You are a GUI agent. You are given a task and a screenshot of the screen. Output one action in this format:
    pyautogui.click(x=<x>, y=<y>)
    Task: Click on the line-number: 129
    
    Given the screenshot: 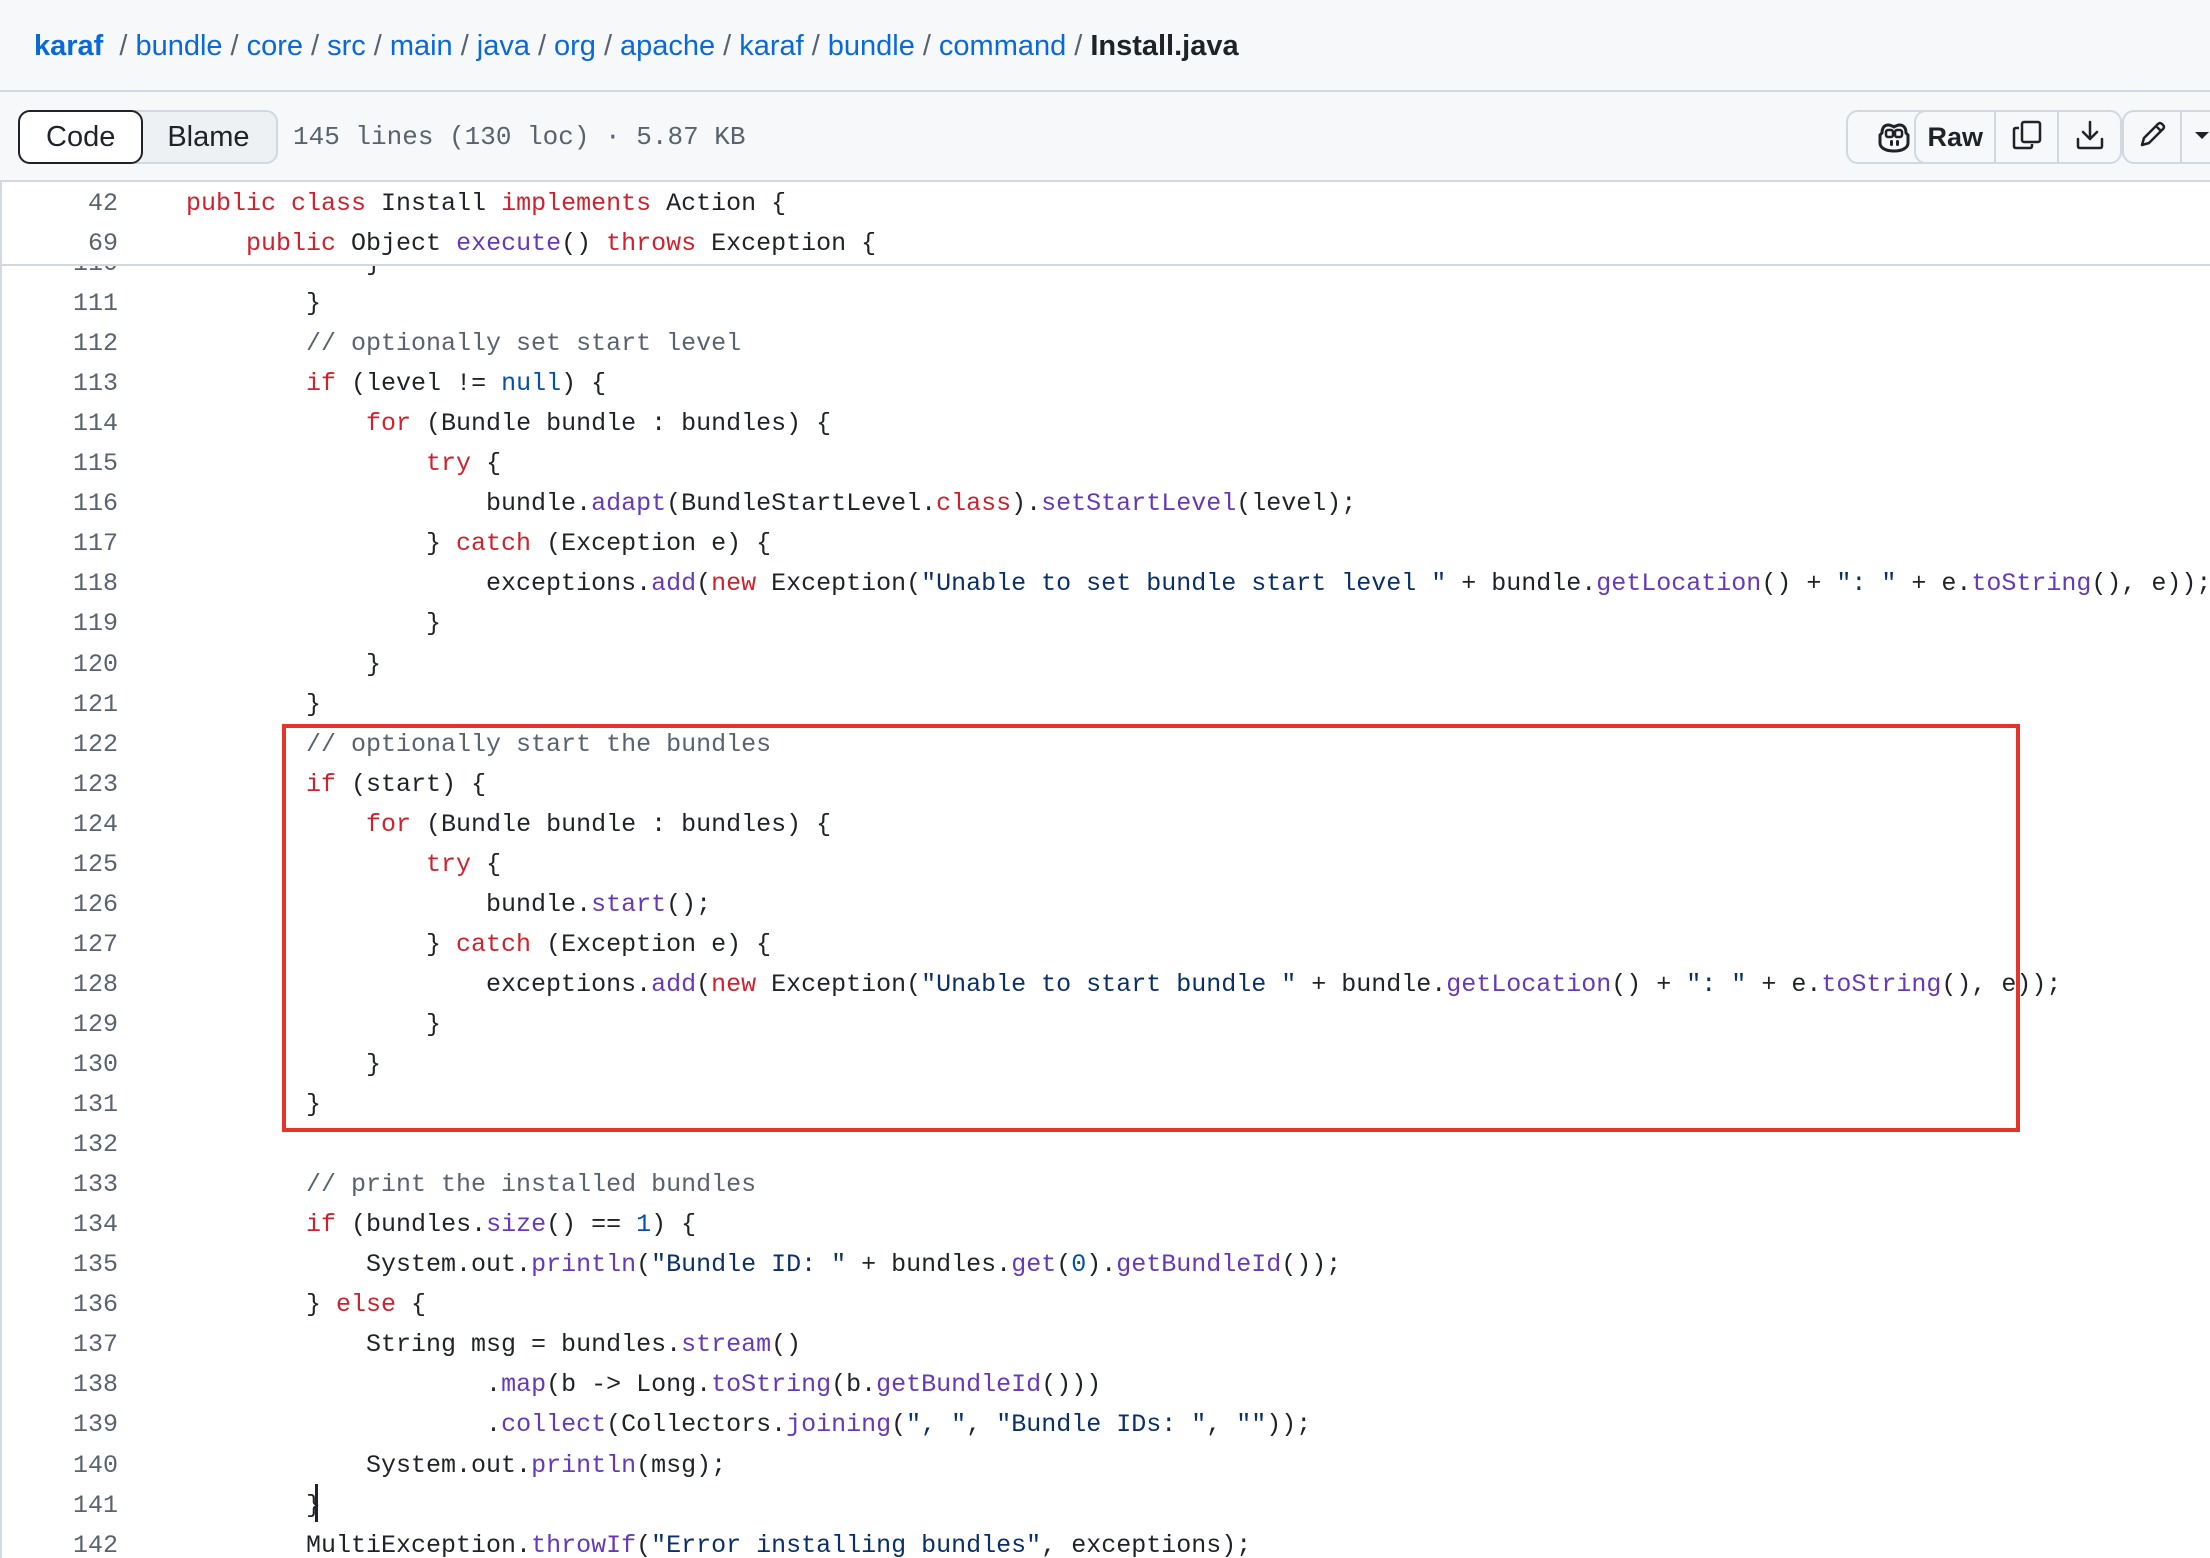 What is the action you would take?
    pyautogui.click(x=68, y=1025)
    